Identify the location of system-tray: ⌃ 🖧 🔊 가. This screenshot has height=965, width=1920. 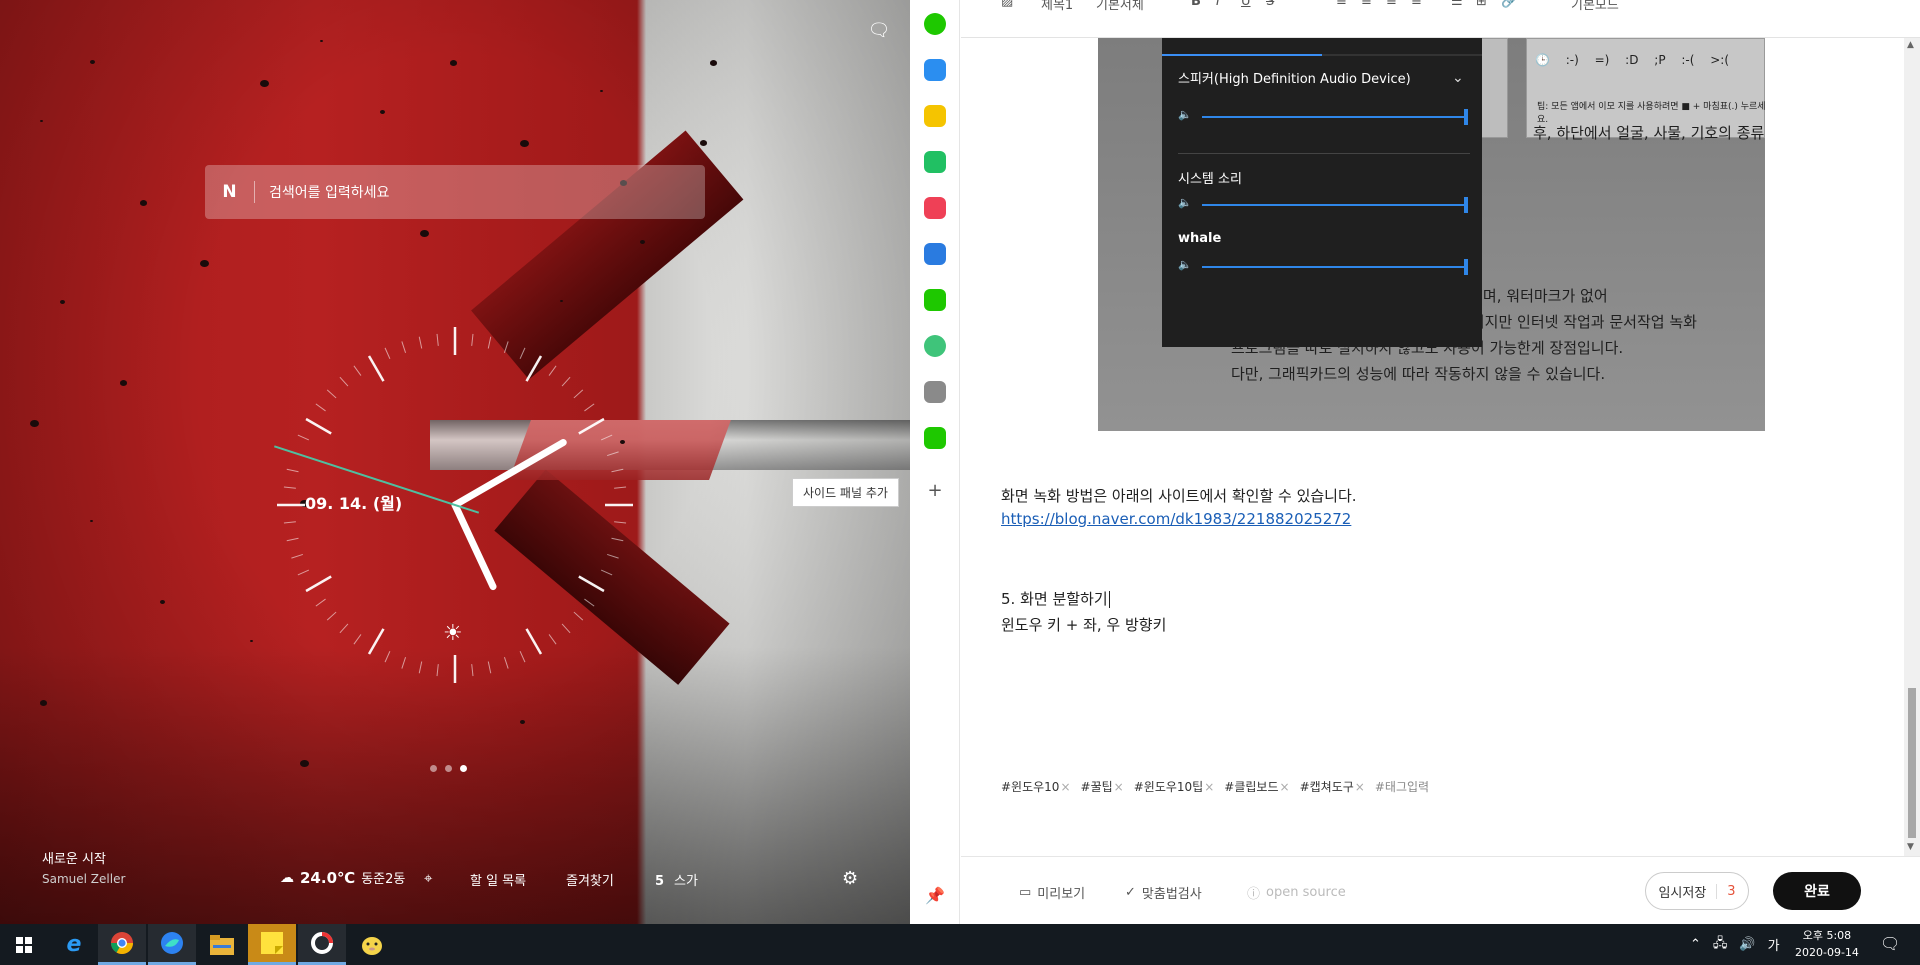
(1735, 944).